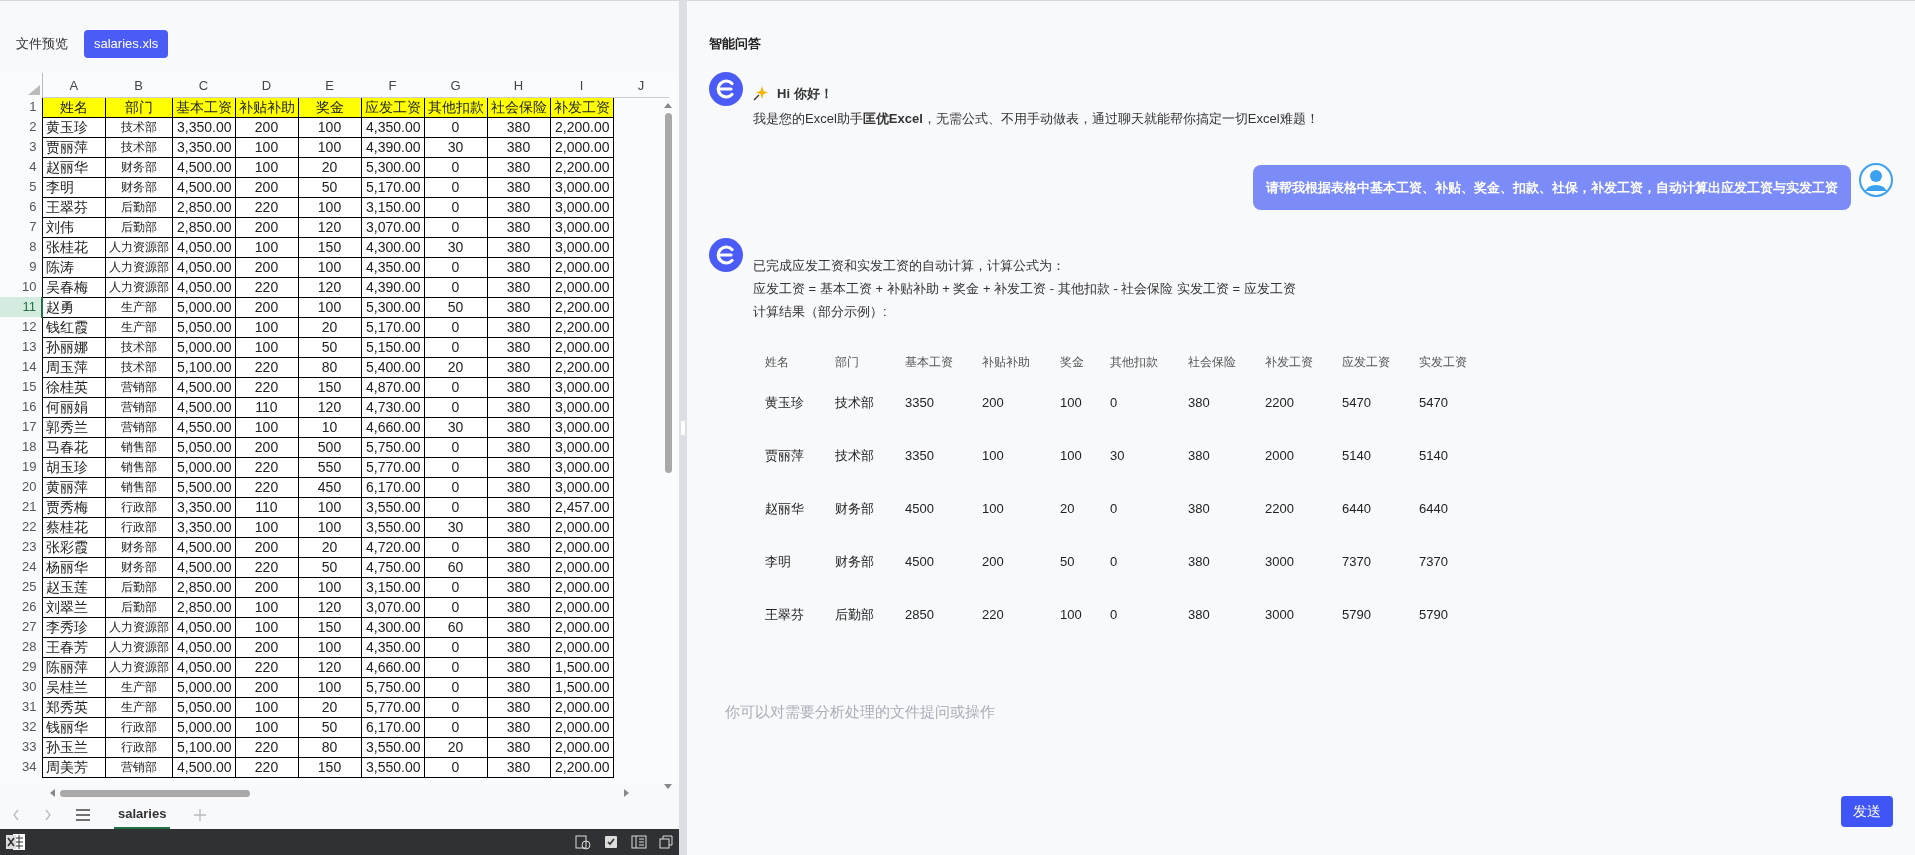  What do you see at coordinates (73, 487) in the screenshot?
I see `table-cell: 黄丽萍` at bounding box center [73, 487].